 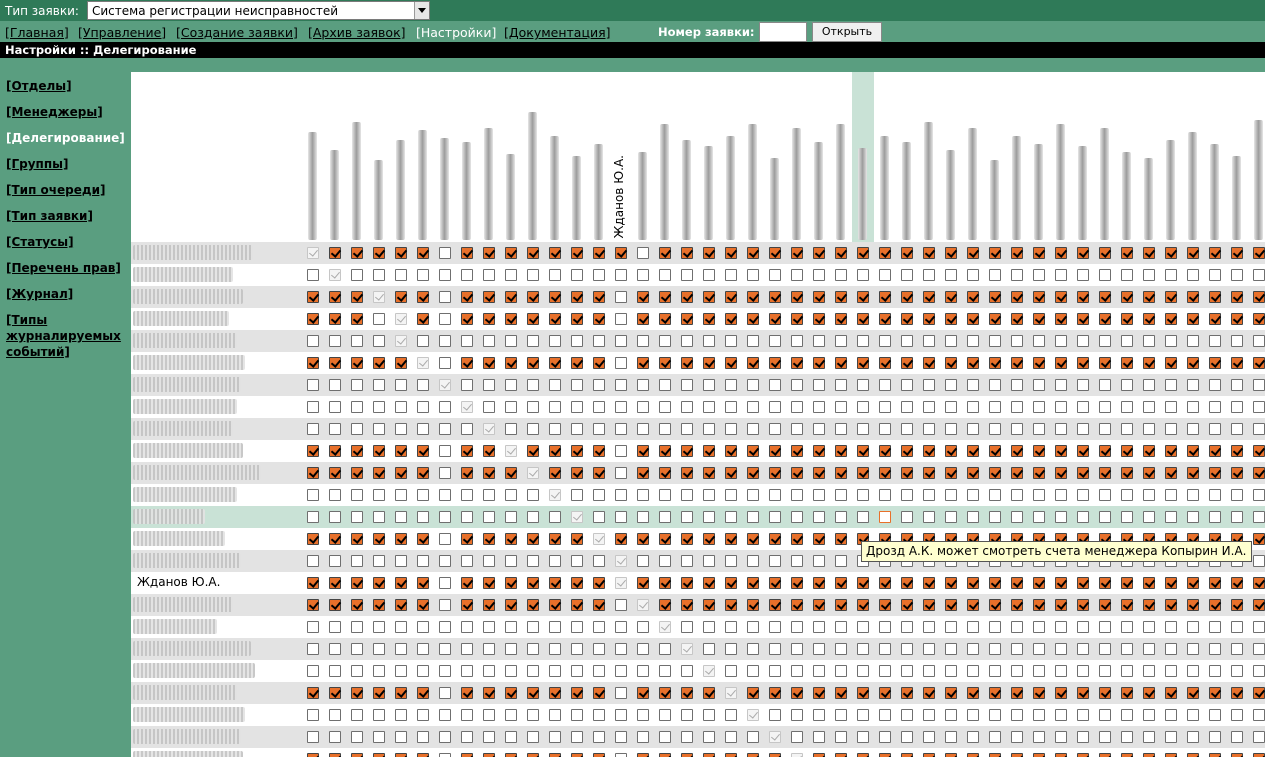 I want to click on nav-link-archive: [Архив заявок], so click(x=357, y=32).